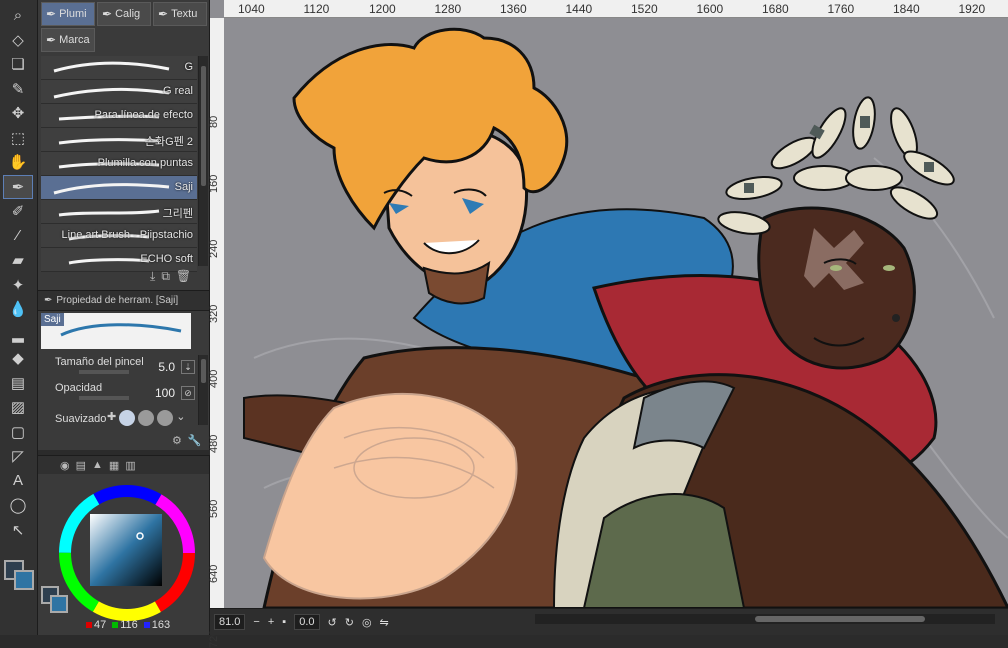  Describe the element at coordinates (19, 580) in the screenshot. I see `tool-color-swatches` at that location.